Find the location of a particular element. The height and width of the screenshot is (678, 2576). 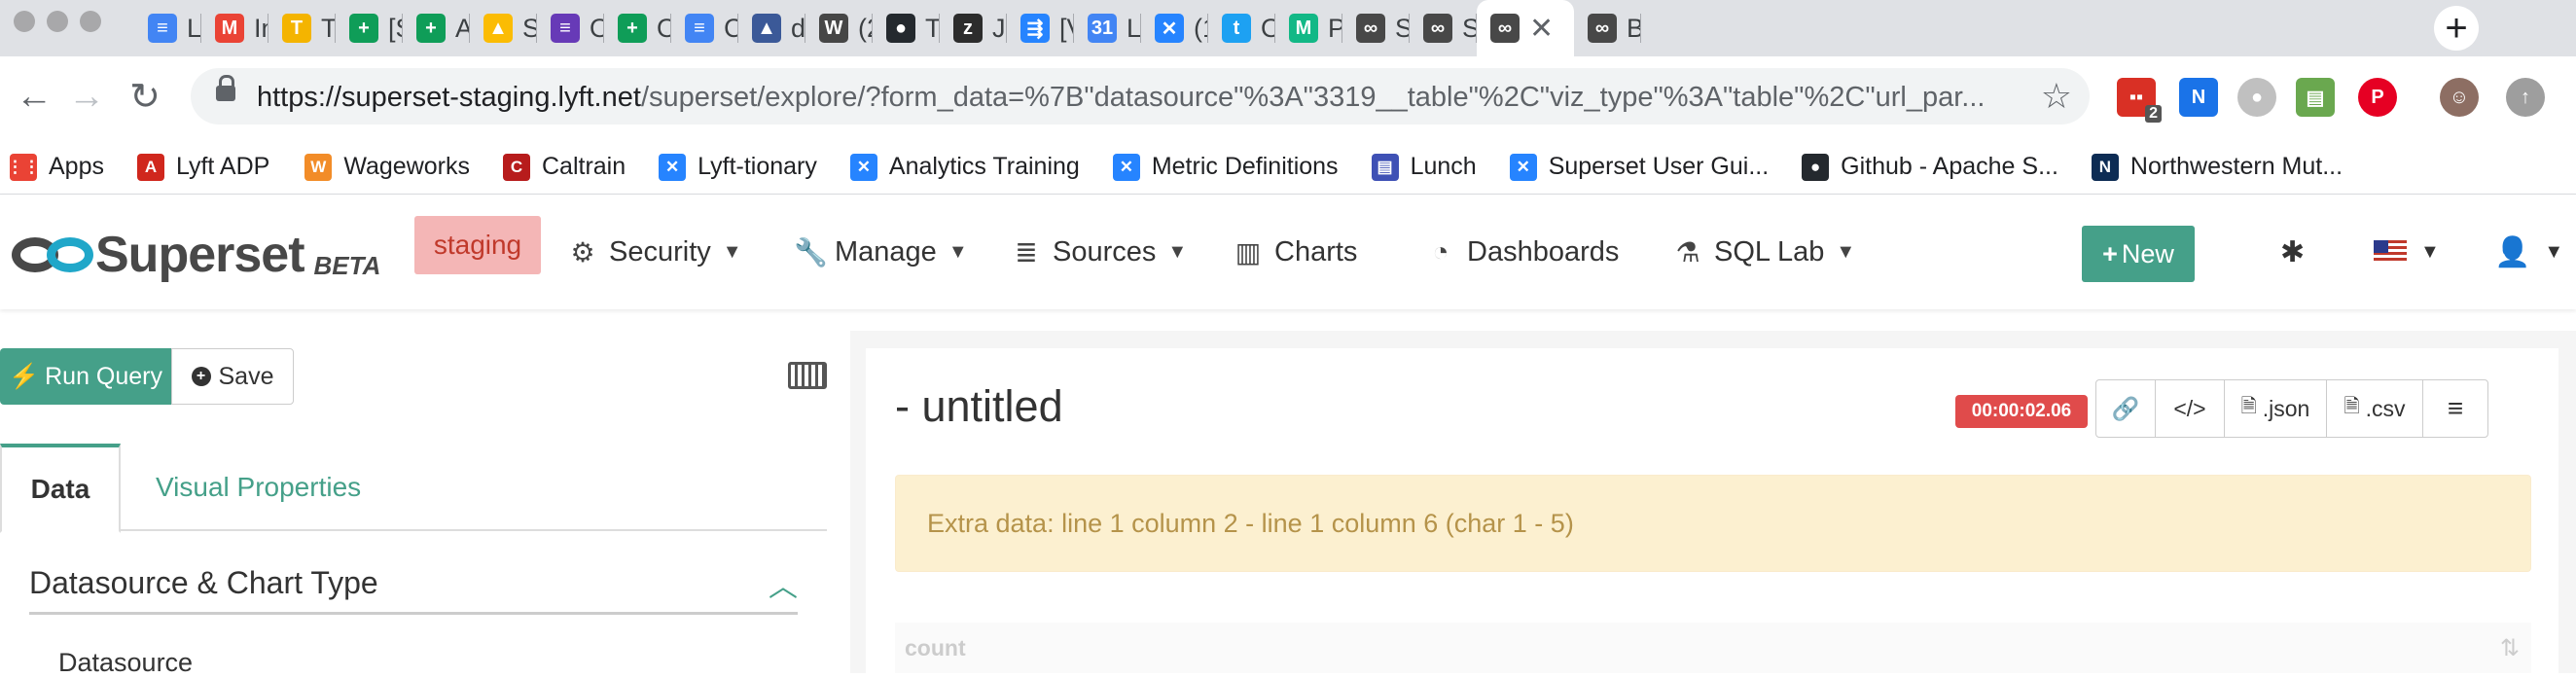

copy-link-button: 🔗 is located at coordinates (2125, 409).